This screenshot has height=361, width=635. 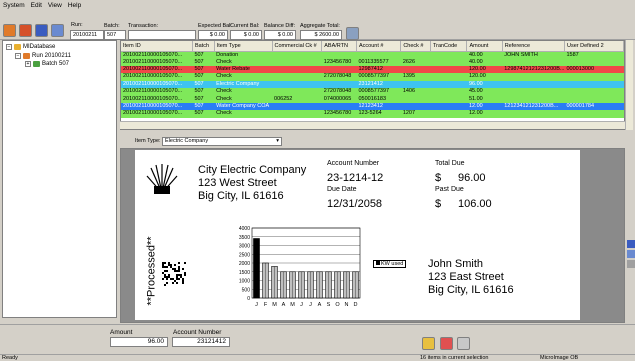 I want to click on rotate-icon, so click(x=631, y=264).